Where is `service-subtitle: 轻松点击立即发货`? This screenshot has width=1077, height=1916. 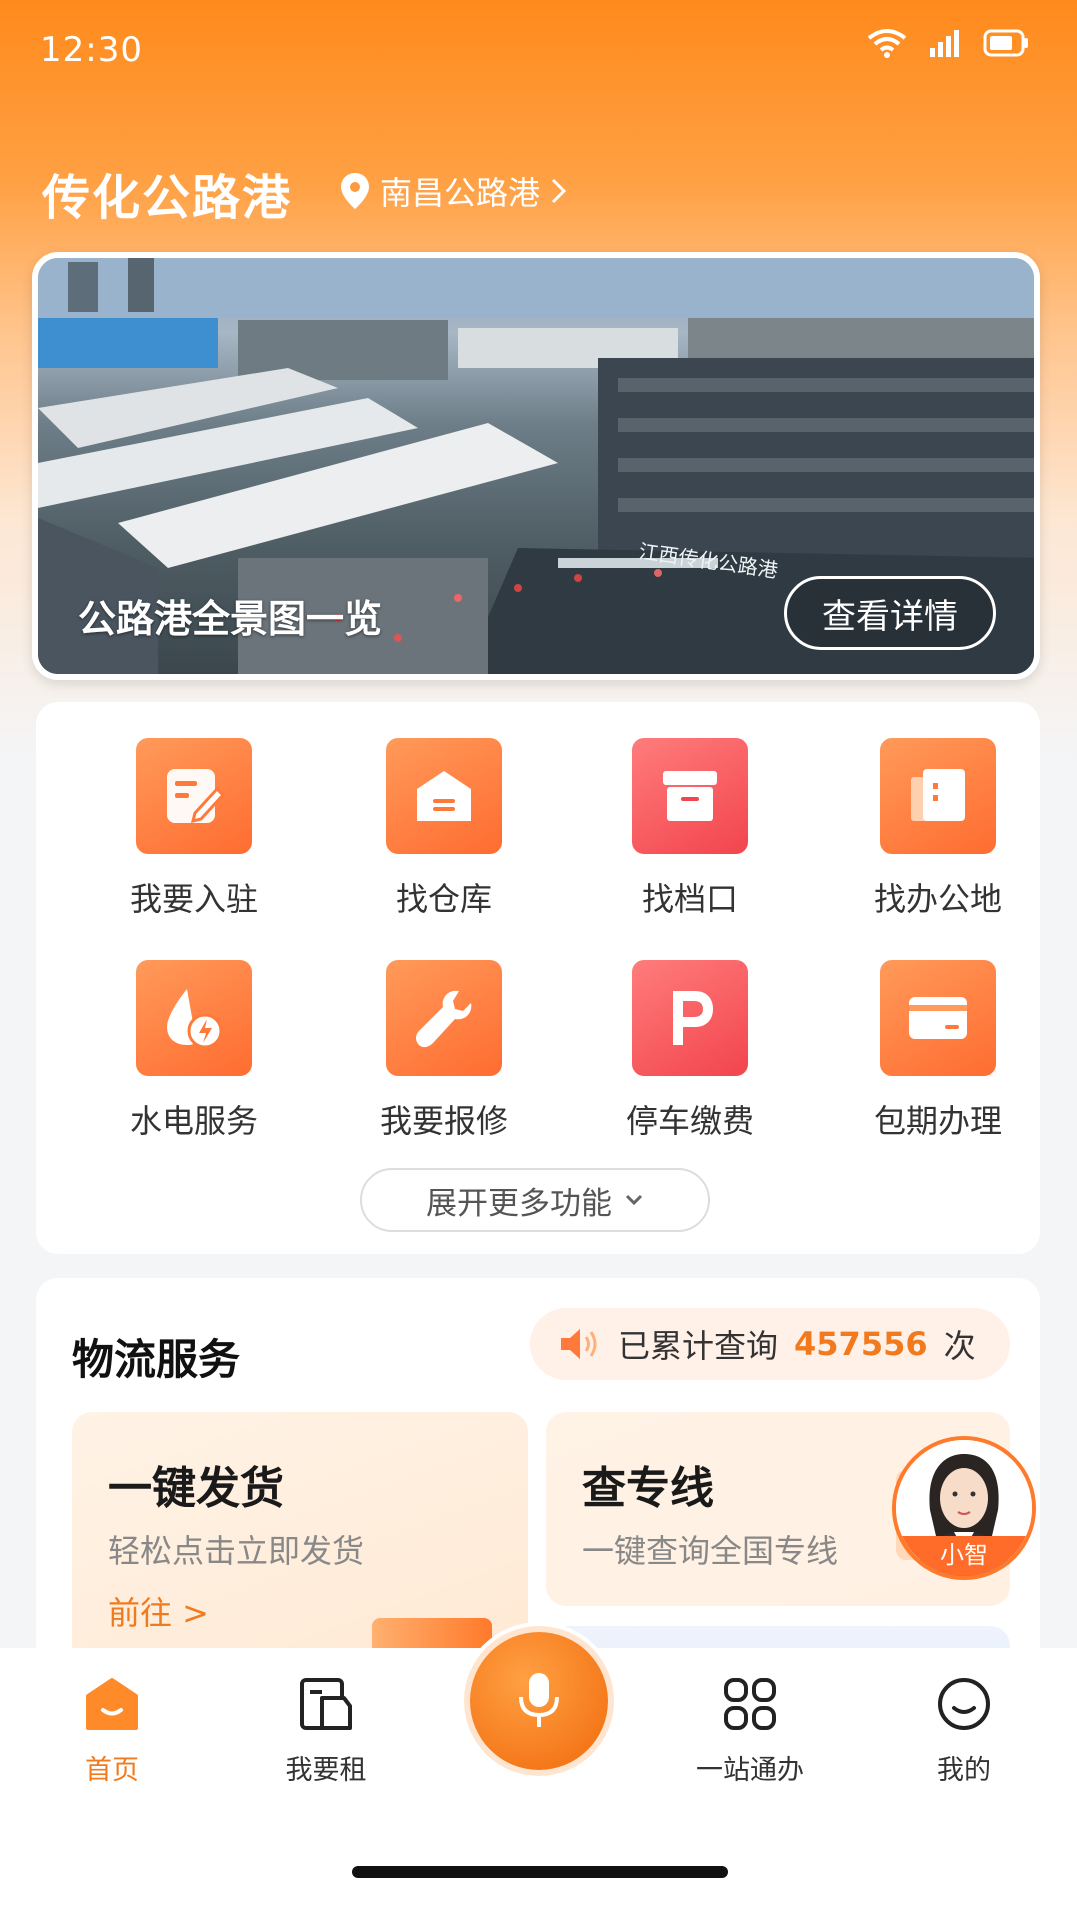 service-subtitle: 轻松点击立即发货 is located at coordinates (236, 1551).